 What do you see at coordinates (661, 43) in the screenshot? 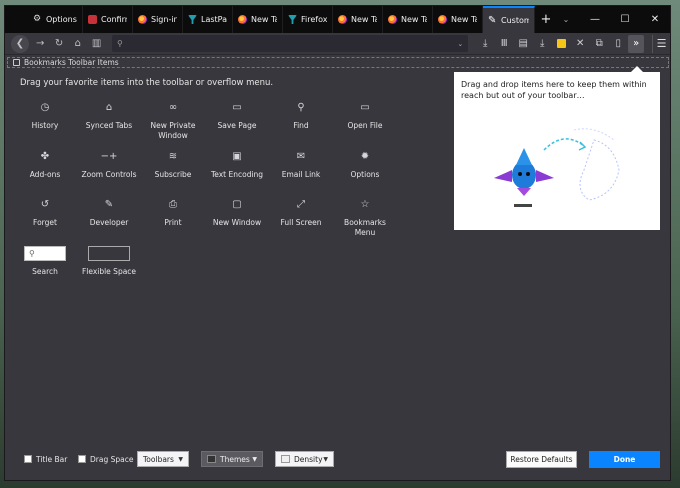
I see `hamburger-menu-icon: ☰` at bounding box center [661, 43].